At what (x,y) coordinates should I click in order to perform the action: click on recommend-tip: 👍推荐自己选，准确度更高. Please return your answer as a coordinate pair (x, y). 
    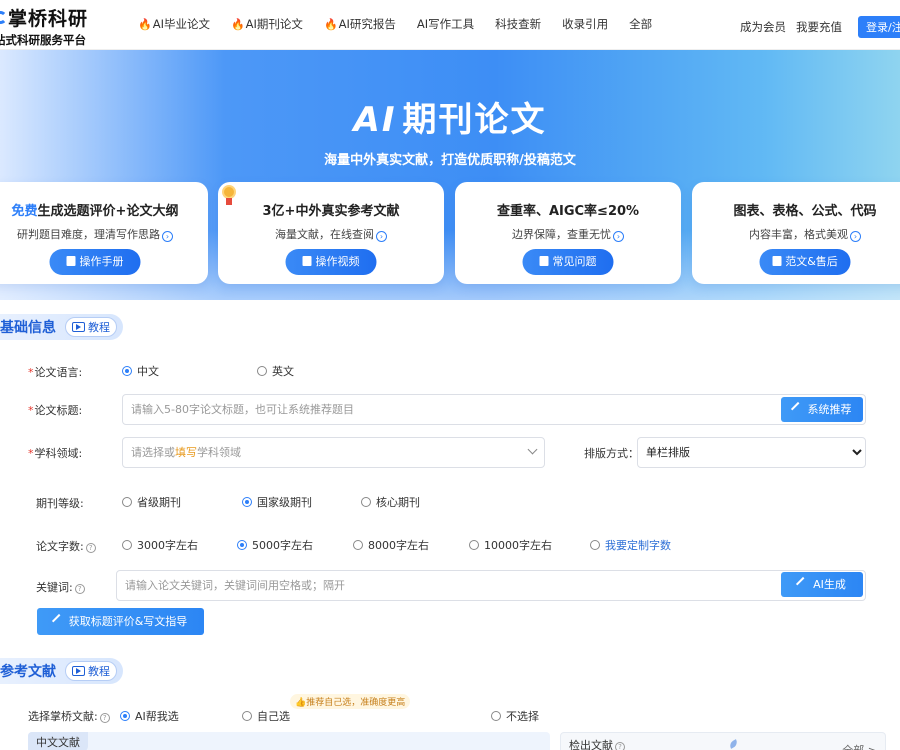
    Looking at the image, I should click on (350, 701).